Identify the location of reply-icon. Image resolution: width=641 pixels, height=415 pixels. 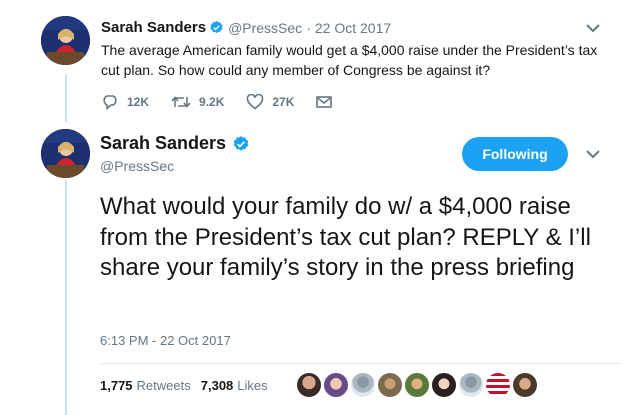
(110, 102).